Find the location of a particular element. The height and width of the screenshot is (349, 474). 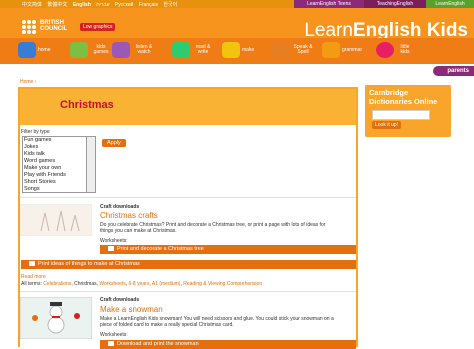

term-link: A1 (medium) is located at coordinates (166, 284).